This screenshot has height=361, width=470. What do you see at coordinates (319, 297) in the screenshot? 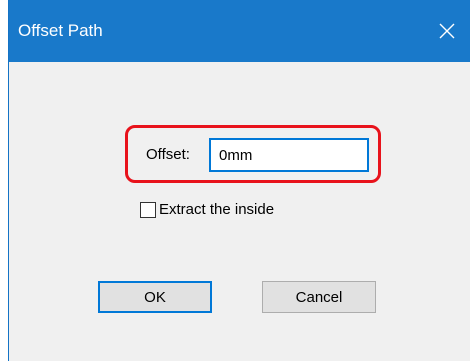
I see `cancel-button: Cancel` at bounding box center [319, 297].